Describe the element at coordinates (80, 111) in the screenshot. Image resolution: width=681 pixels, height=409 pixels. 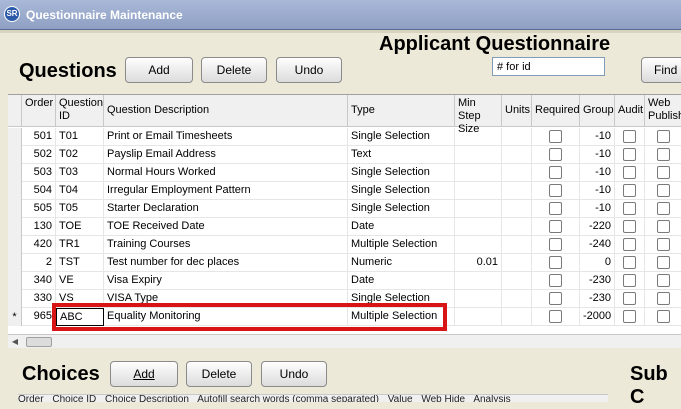
I see `col-question-id: Question ID` at that location.